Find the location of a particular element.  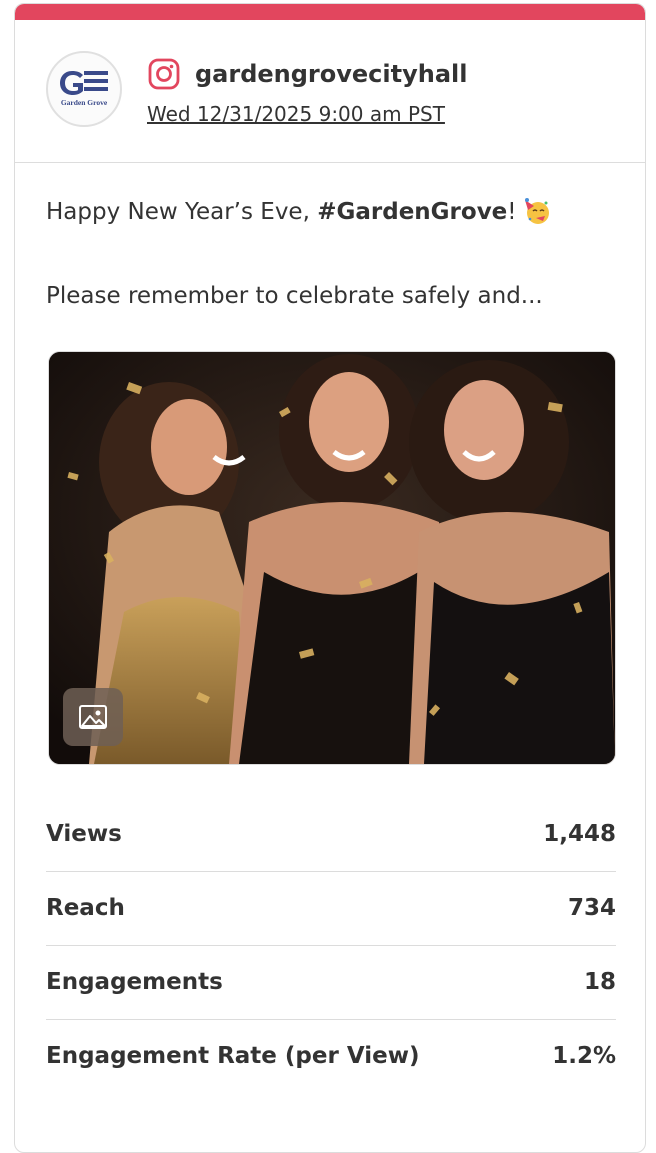

metric-reach: Reach 734 is located at coordinates (331, 909).